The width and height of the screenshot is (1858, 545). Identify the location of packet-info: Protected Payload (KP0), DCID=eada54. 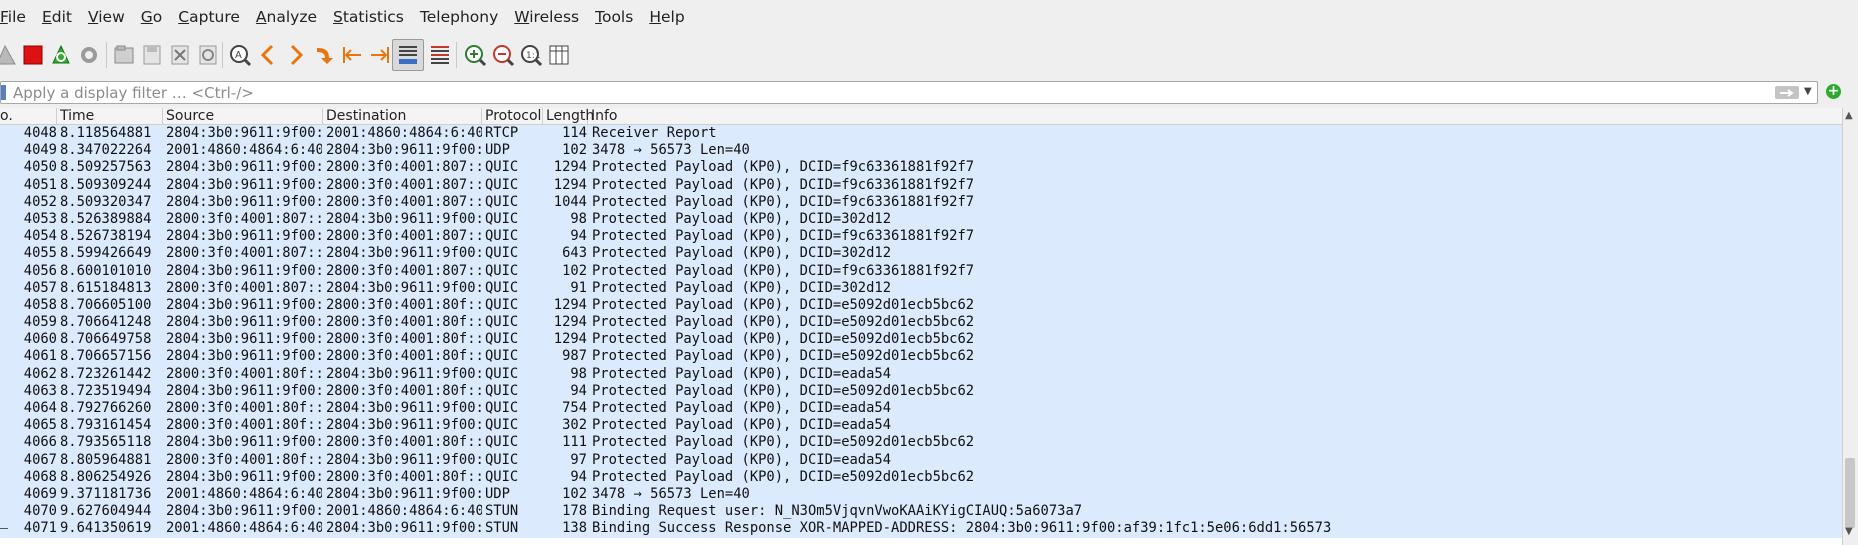
(742, 408).